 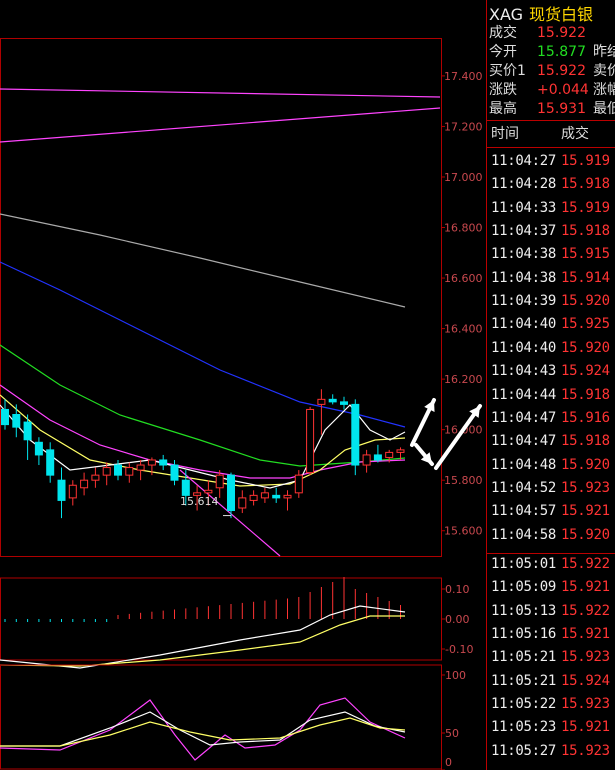 I want to click on tick-row: 11:05:22 15.923, so click(x=550, y=704).